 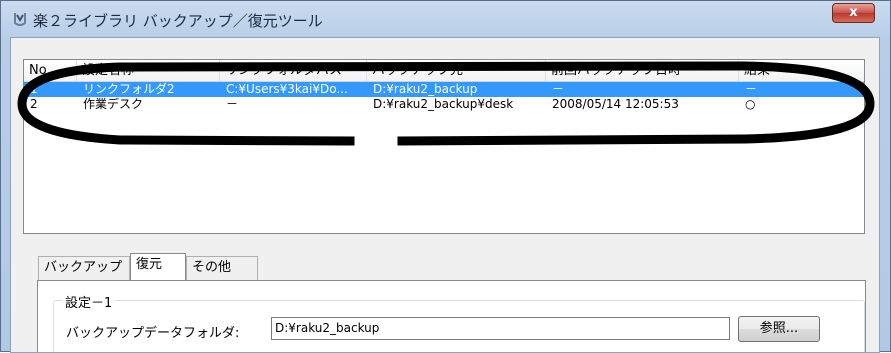 I want to click on cell-link-path: －, so click(x=232, y=104).